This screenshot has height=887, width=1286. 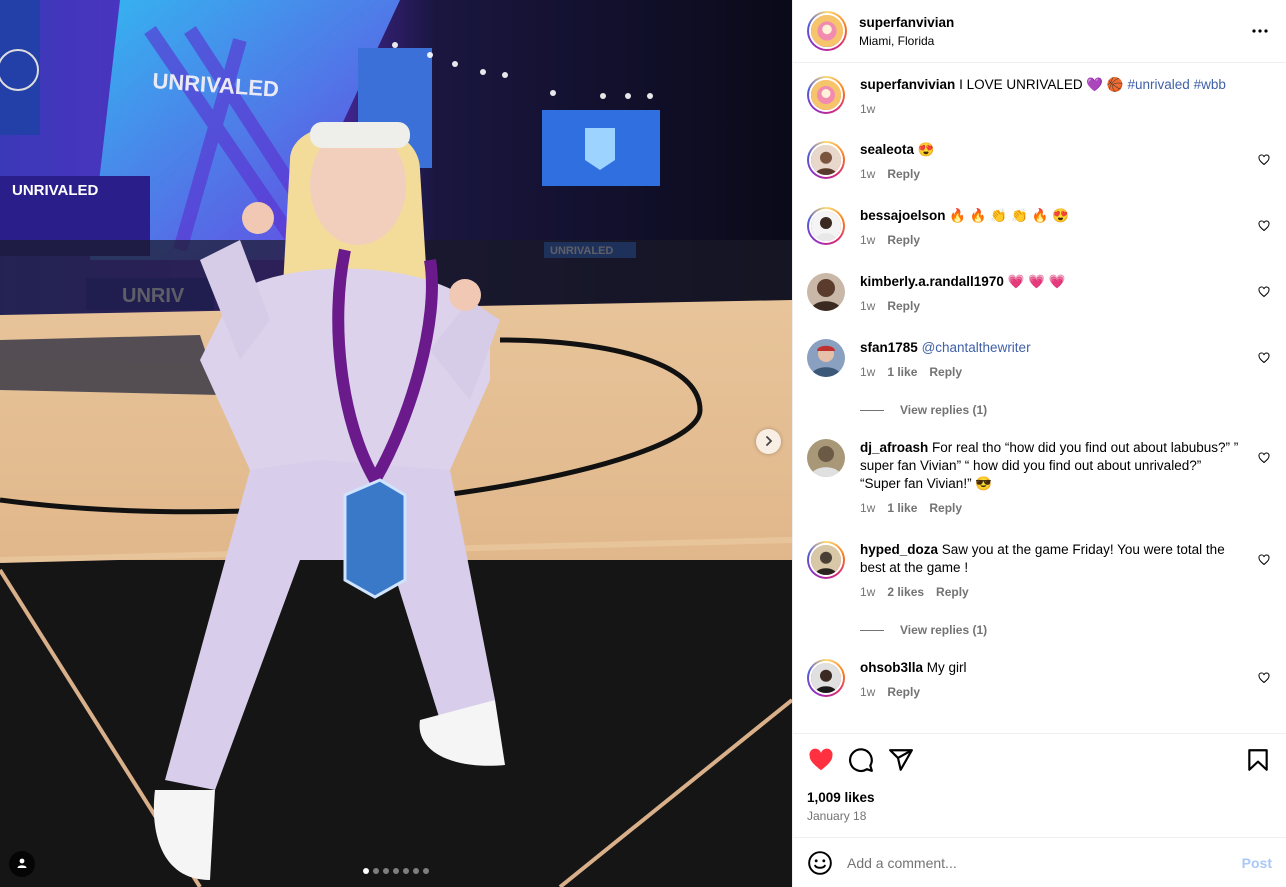 I want to click on caption-avatar, so click(x=826, y=95).